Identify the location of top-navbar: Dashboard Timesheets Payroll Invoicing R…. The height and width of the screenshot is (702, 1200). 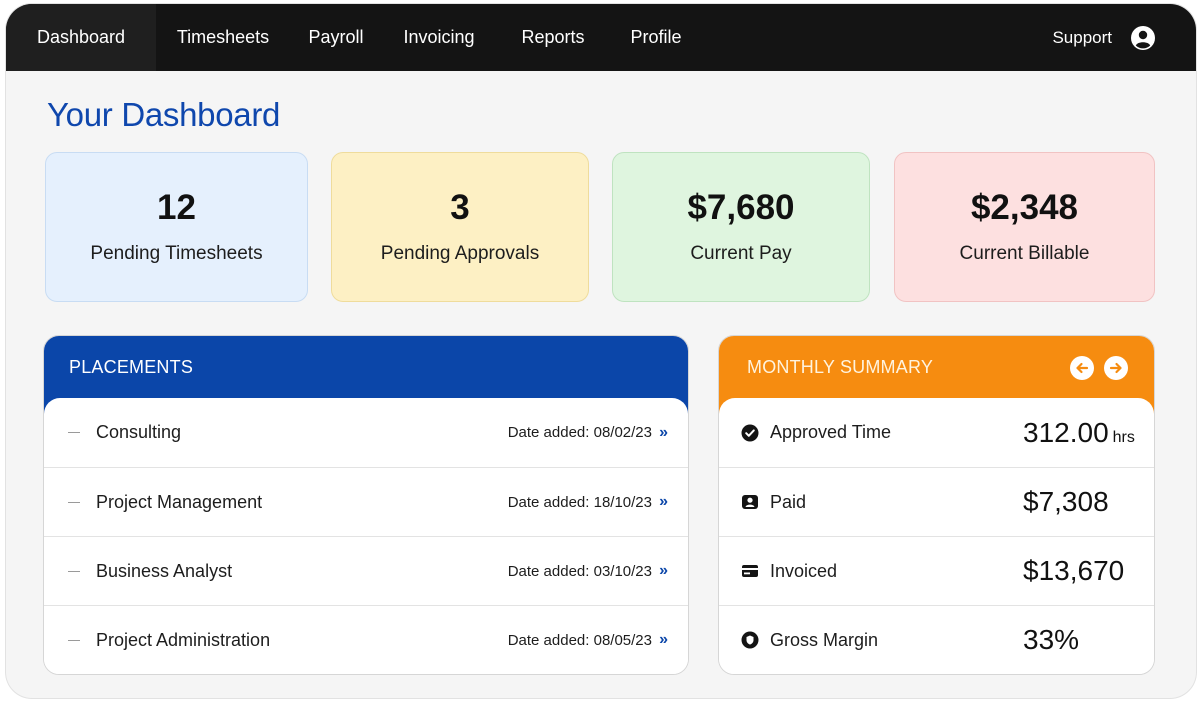
(601, 37).